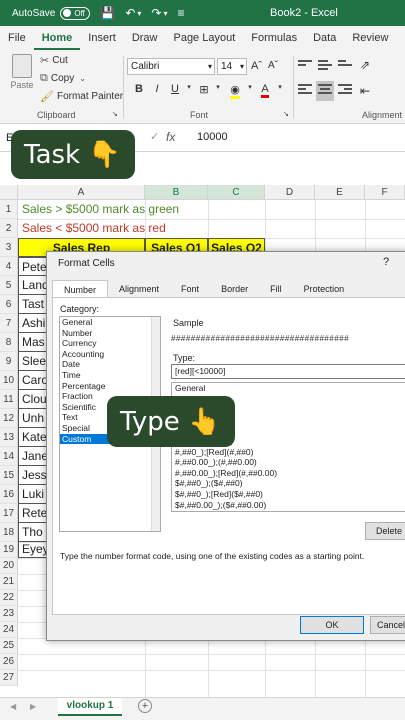 This screenshot has height=720, width=405. What do you see at coordinates (180, 13) in the screenshot?
I see `customize-toolbar-icon: ≡` at bounding box center [180, 13].